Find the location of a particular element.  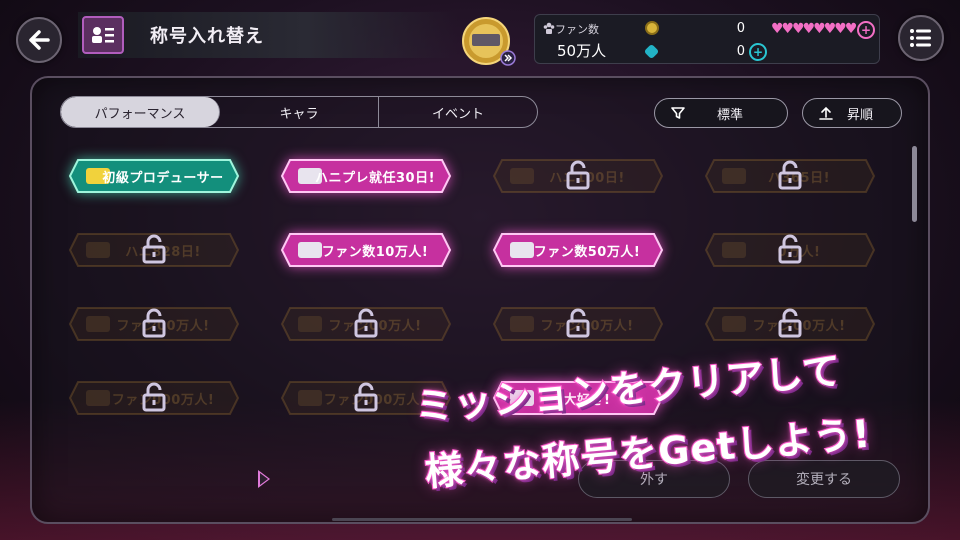

coin-value: 0 is located at coordinates (740, 28).